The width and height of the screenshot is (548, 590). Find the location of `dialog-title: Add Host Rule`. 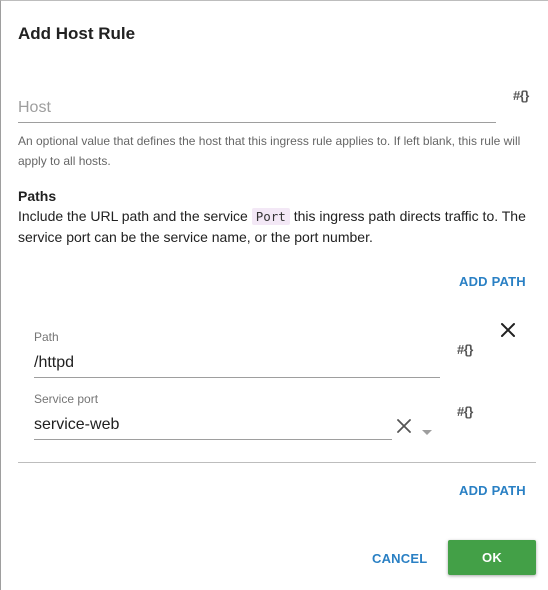

dialog-title: Add Host Rule is located at coordinates (77, 33).